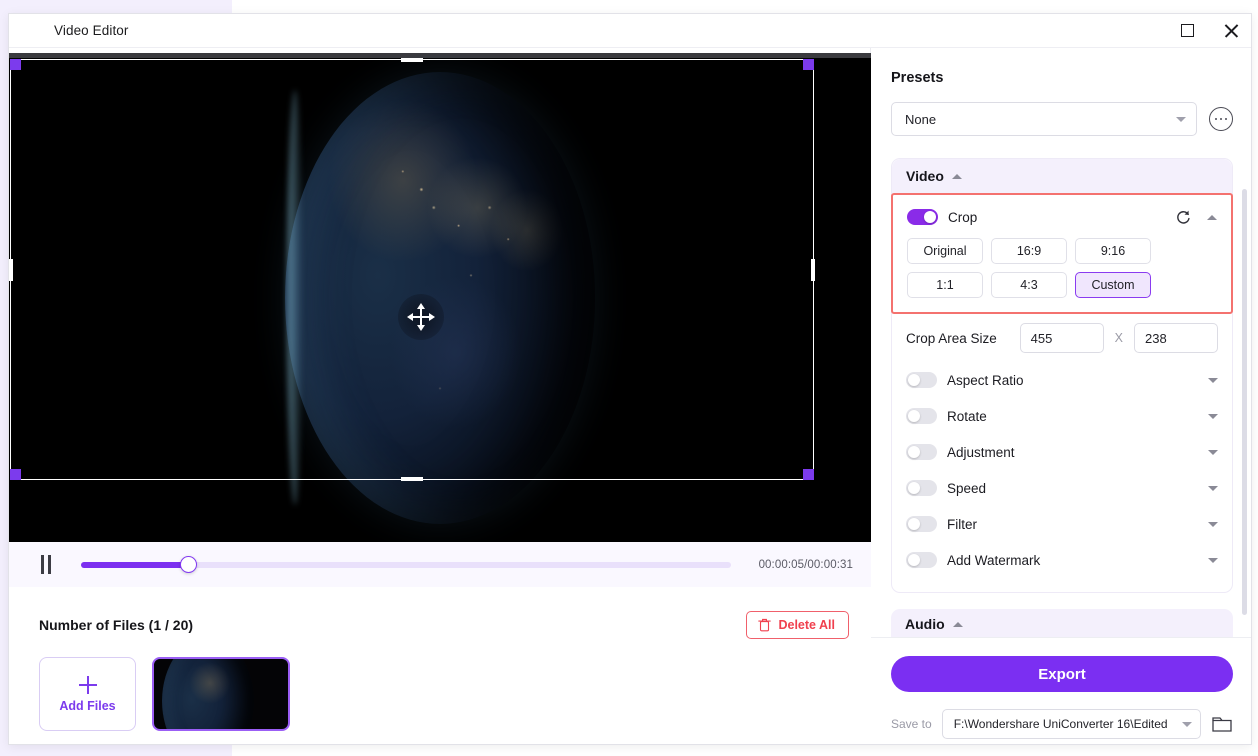 The height and width of the screenshot is (756, 1258). What do you see at coordinates (1062, 524) in the screenshot?
I see `option-row-filter: Filter` at bounding box center [1062, 524].